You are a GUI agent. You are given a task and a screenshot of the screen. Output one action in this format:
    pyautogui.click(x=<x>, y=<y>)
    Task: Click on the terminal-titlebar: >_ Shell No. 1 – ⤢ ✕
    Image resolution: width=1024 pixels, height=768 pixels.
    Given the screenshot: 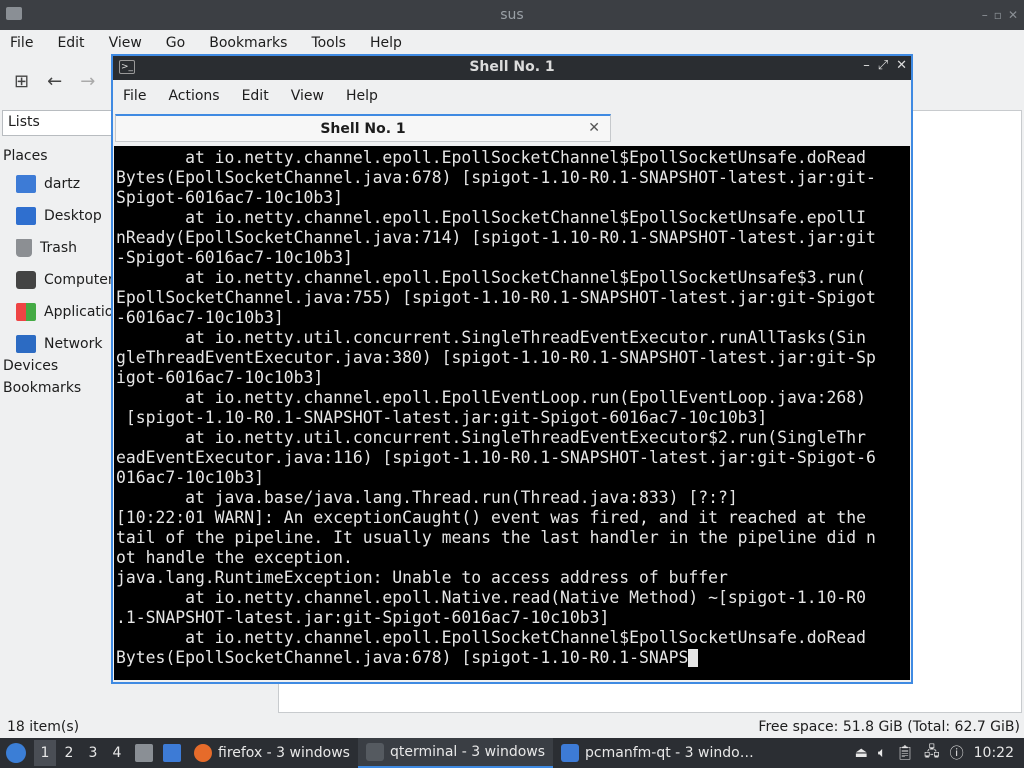 What is the action you would take?
    pyautogui.click(x=512, y=68)
    